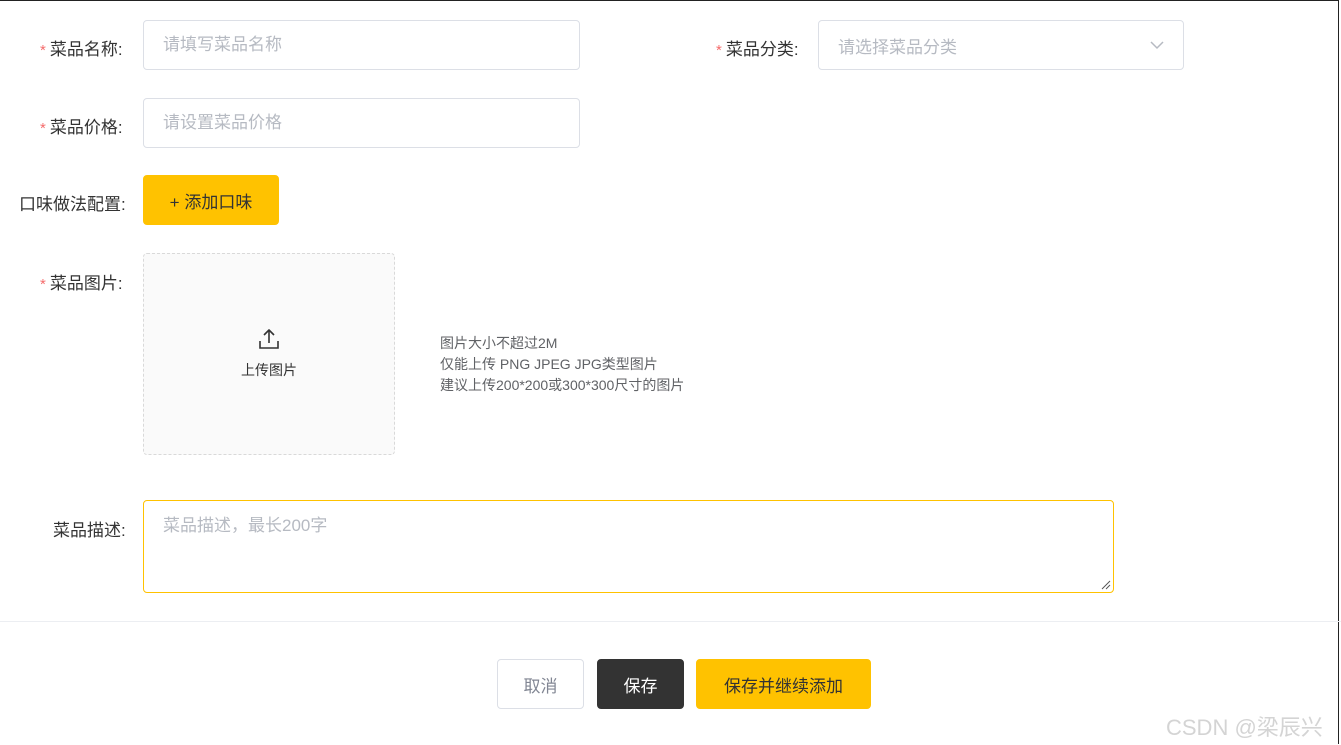 This screenshot has height=745, width=1341. I want to click on dish-description-textarea, so click(628, 546).